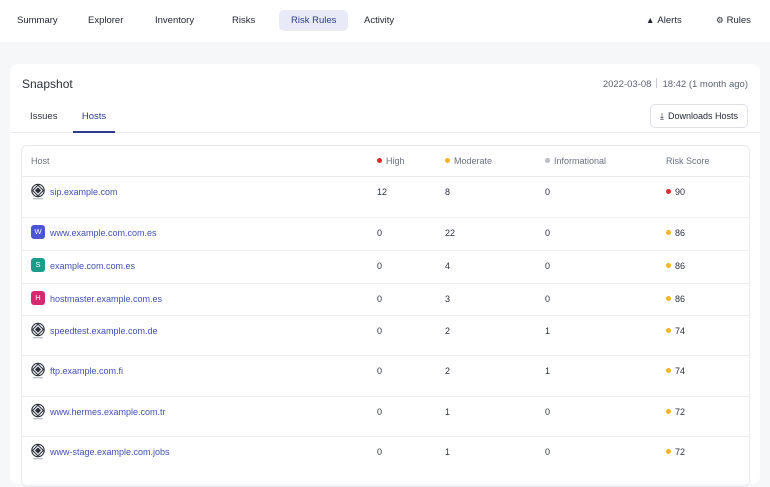  I want to click on tab-activity: Activity, so click(379, 20).